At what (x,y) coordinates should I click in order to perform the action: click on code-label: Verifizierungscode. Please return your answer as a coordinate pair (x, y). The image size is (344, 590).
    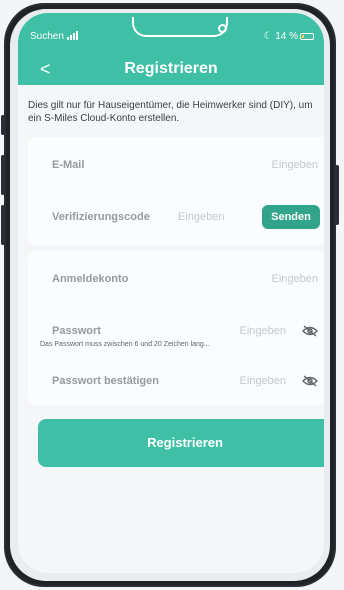
    Looking at the image, I should click on (101, 217).